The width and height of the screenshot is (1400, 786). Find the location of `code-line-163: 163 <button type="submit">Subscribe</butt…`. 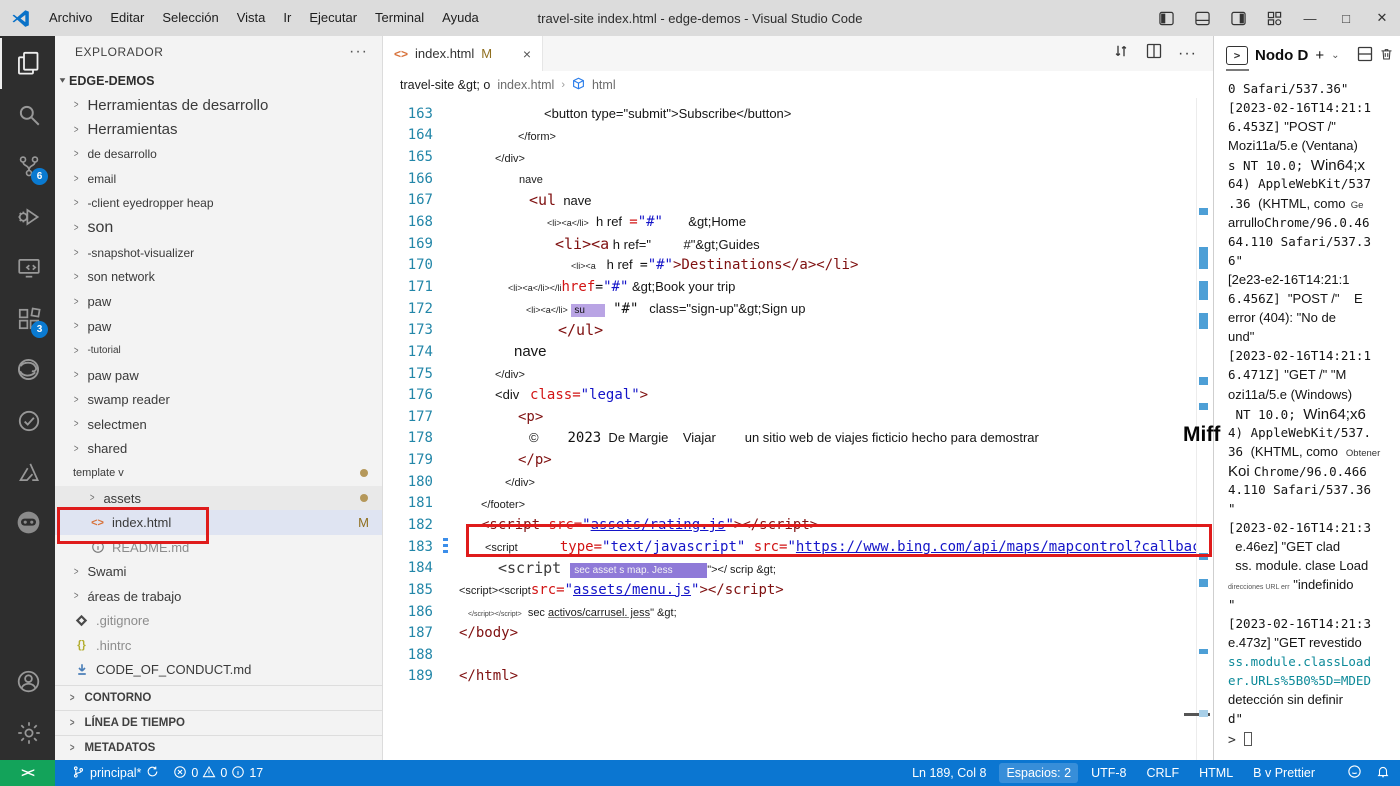

code-line-163: 163 <button type="submit">Subscribe</butt… is located at coordinates (789, 114).